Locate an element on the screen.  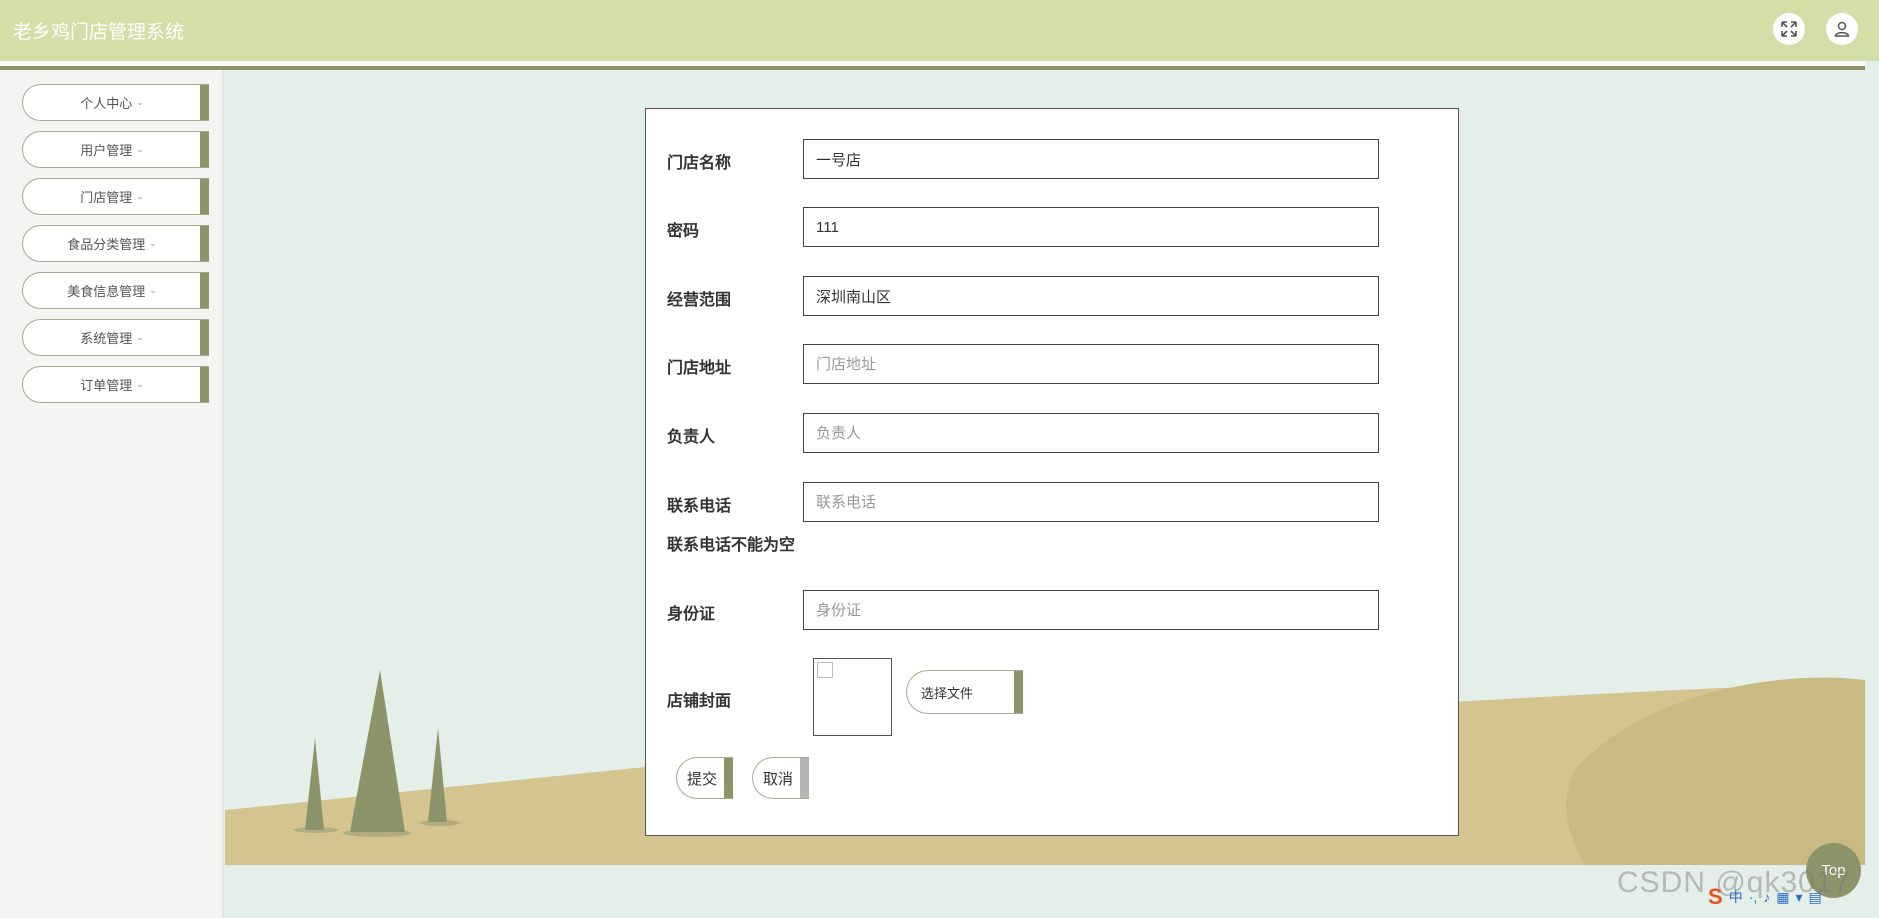
sidebar-item-order-management: 订单管理 ⌄ is located at coordinates (115, 384).